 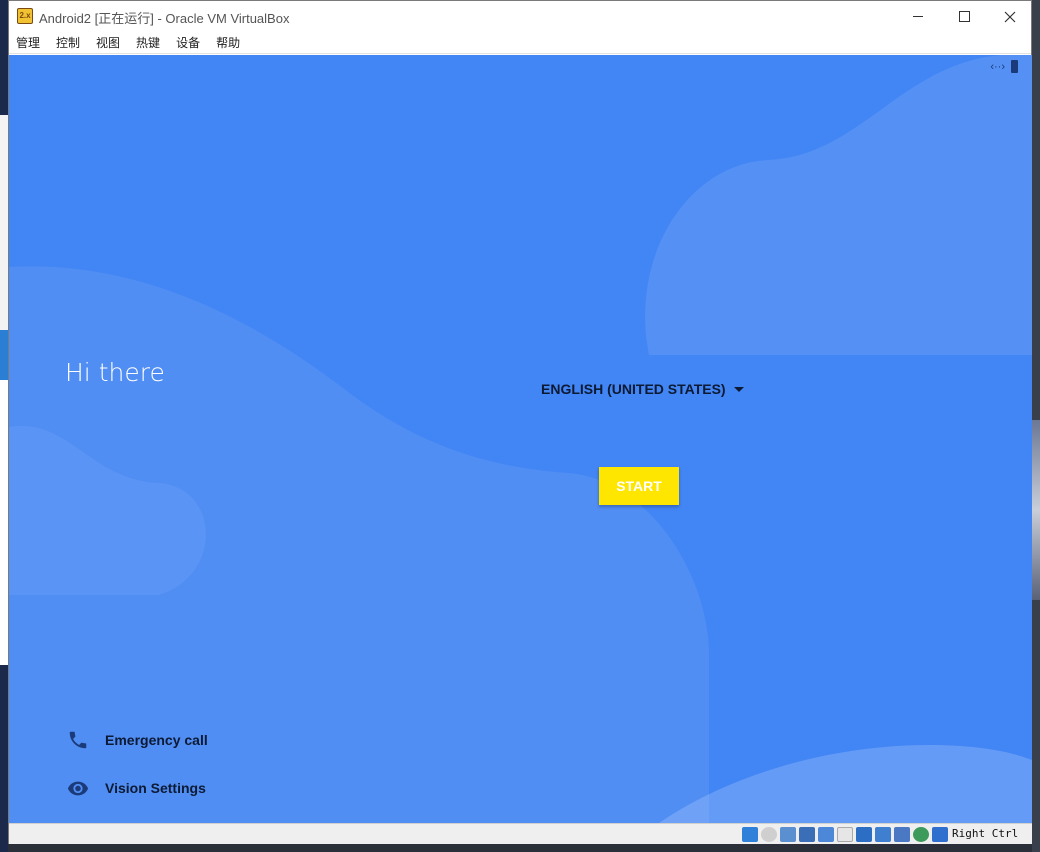 What do you see at coordinates (807, 834) in the screenshot?
I see `network-icon` at bounding box center [807, 834].